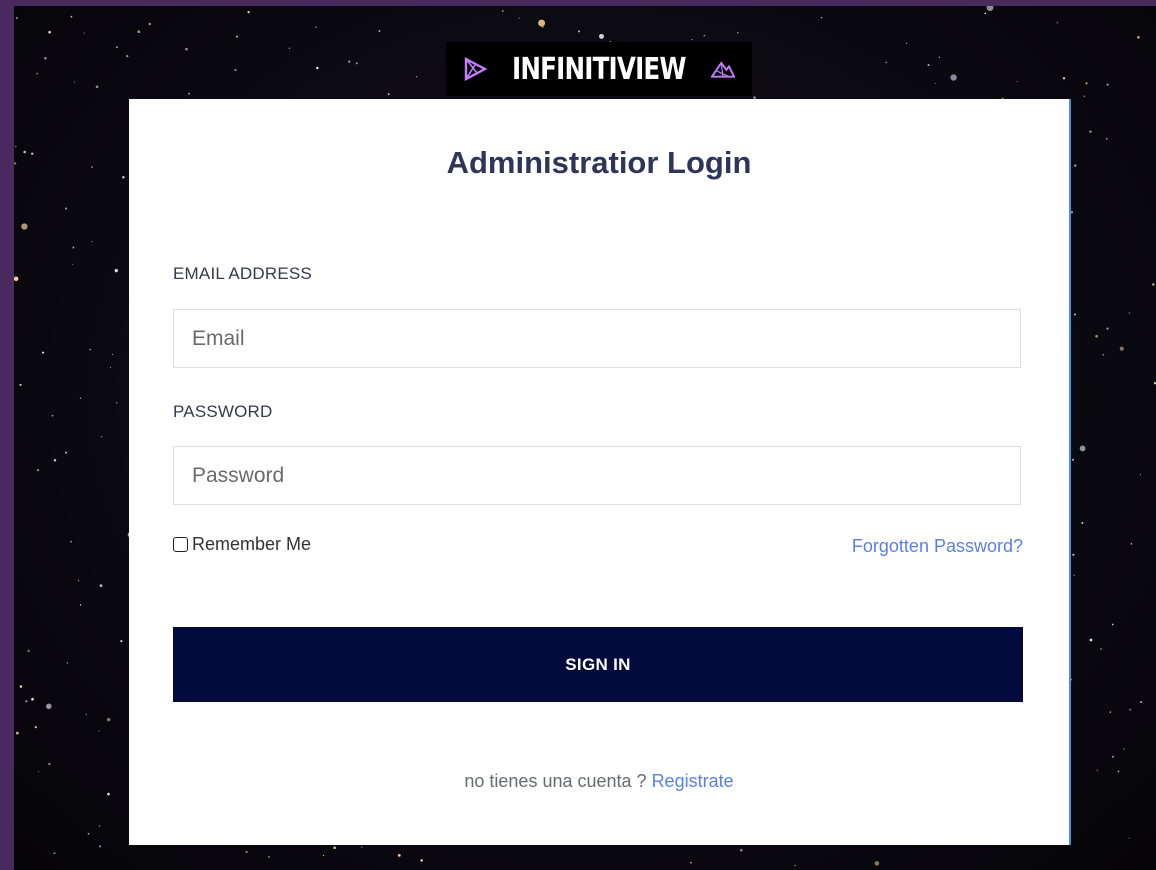 The height and width of the screenshot is (870, 1156). Describe the element at coordinates (476, 69) in the screenshot. I see `triangle-logo-icon` at that location.